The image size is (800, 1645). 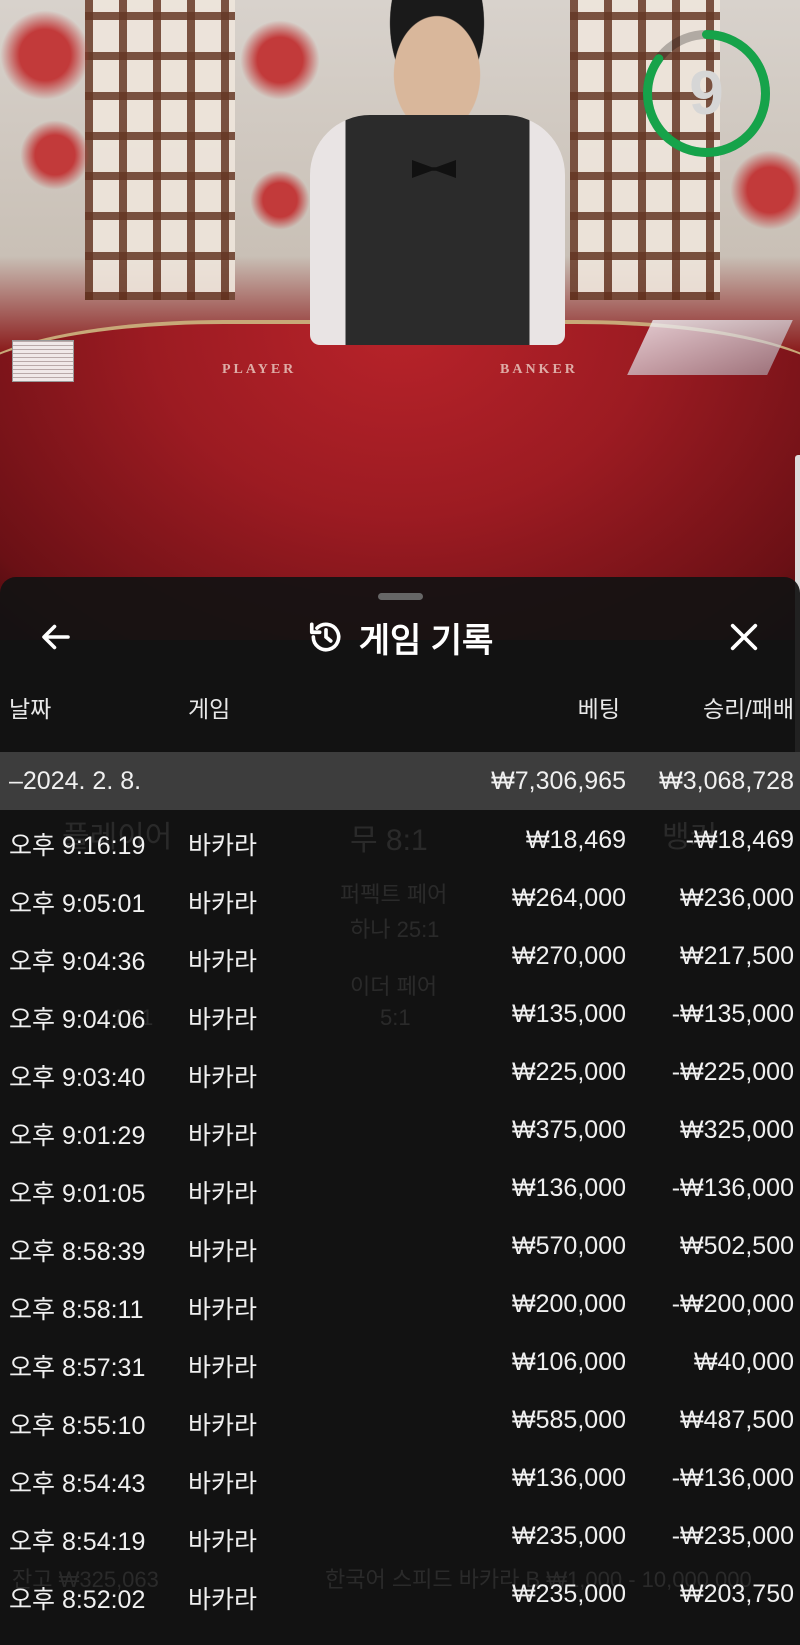 What do you see at coordinates (732, 1072) in the screenshot?
I see `row-winloss: -₩225,000` at bounding box center [732, 1072].